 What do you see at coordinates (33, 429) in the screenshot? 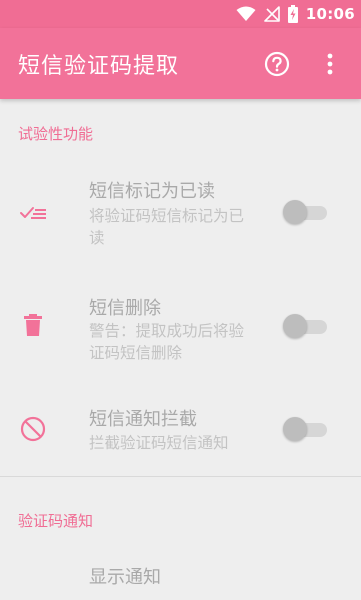
I see `block-icon` at bounding box center [33, 429].